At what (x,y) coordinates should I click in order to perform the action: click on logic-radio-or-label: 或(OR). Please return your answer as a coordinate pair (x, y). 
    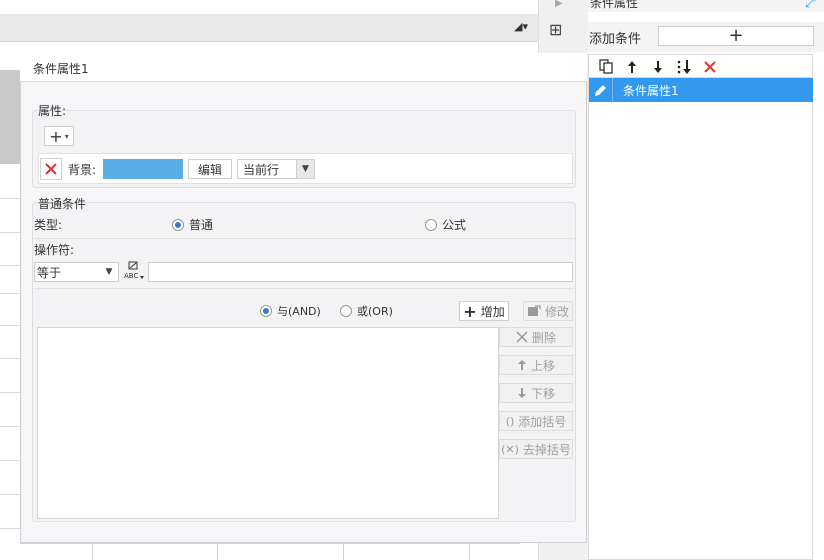
    Looking at the image, I should click on (375, 311).